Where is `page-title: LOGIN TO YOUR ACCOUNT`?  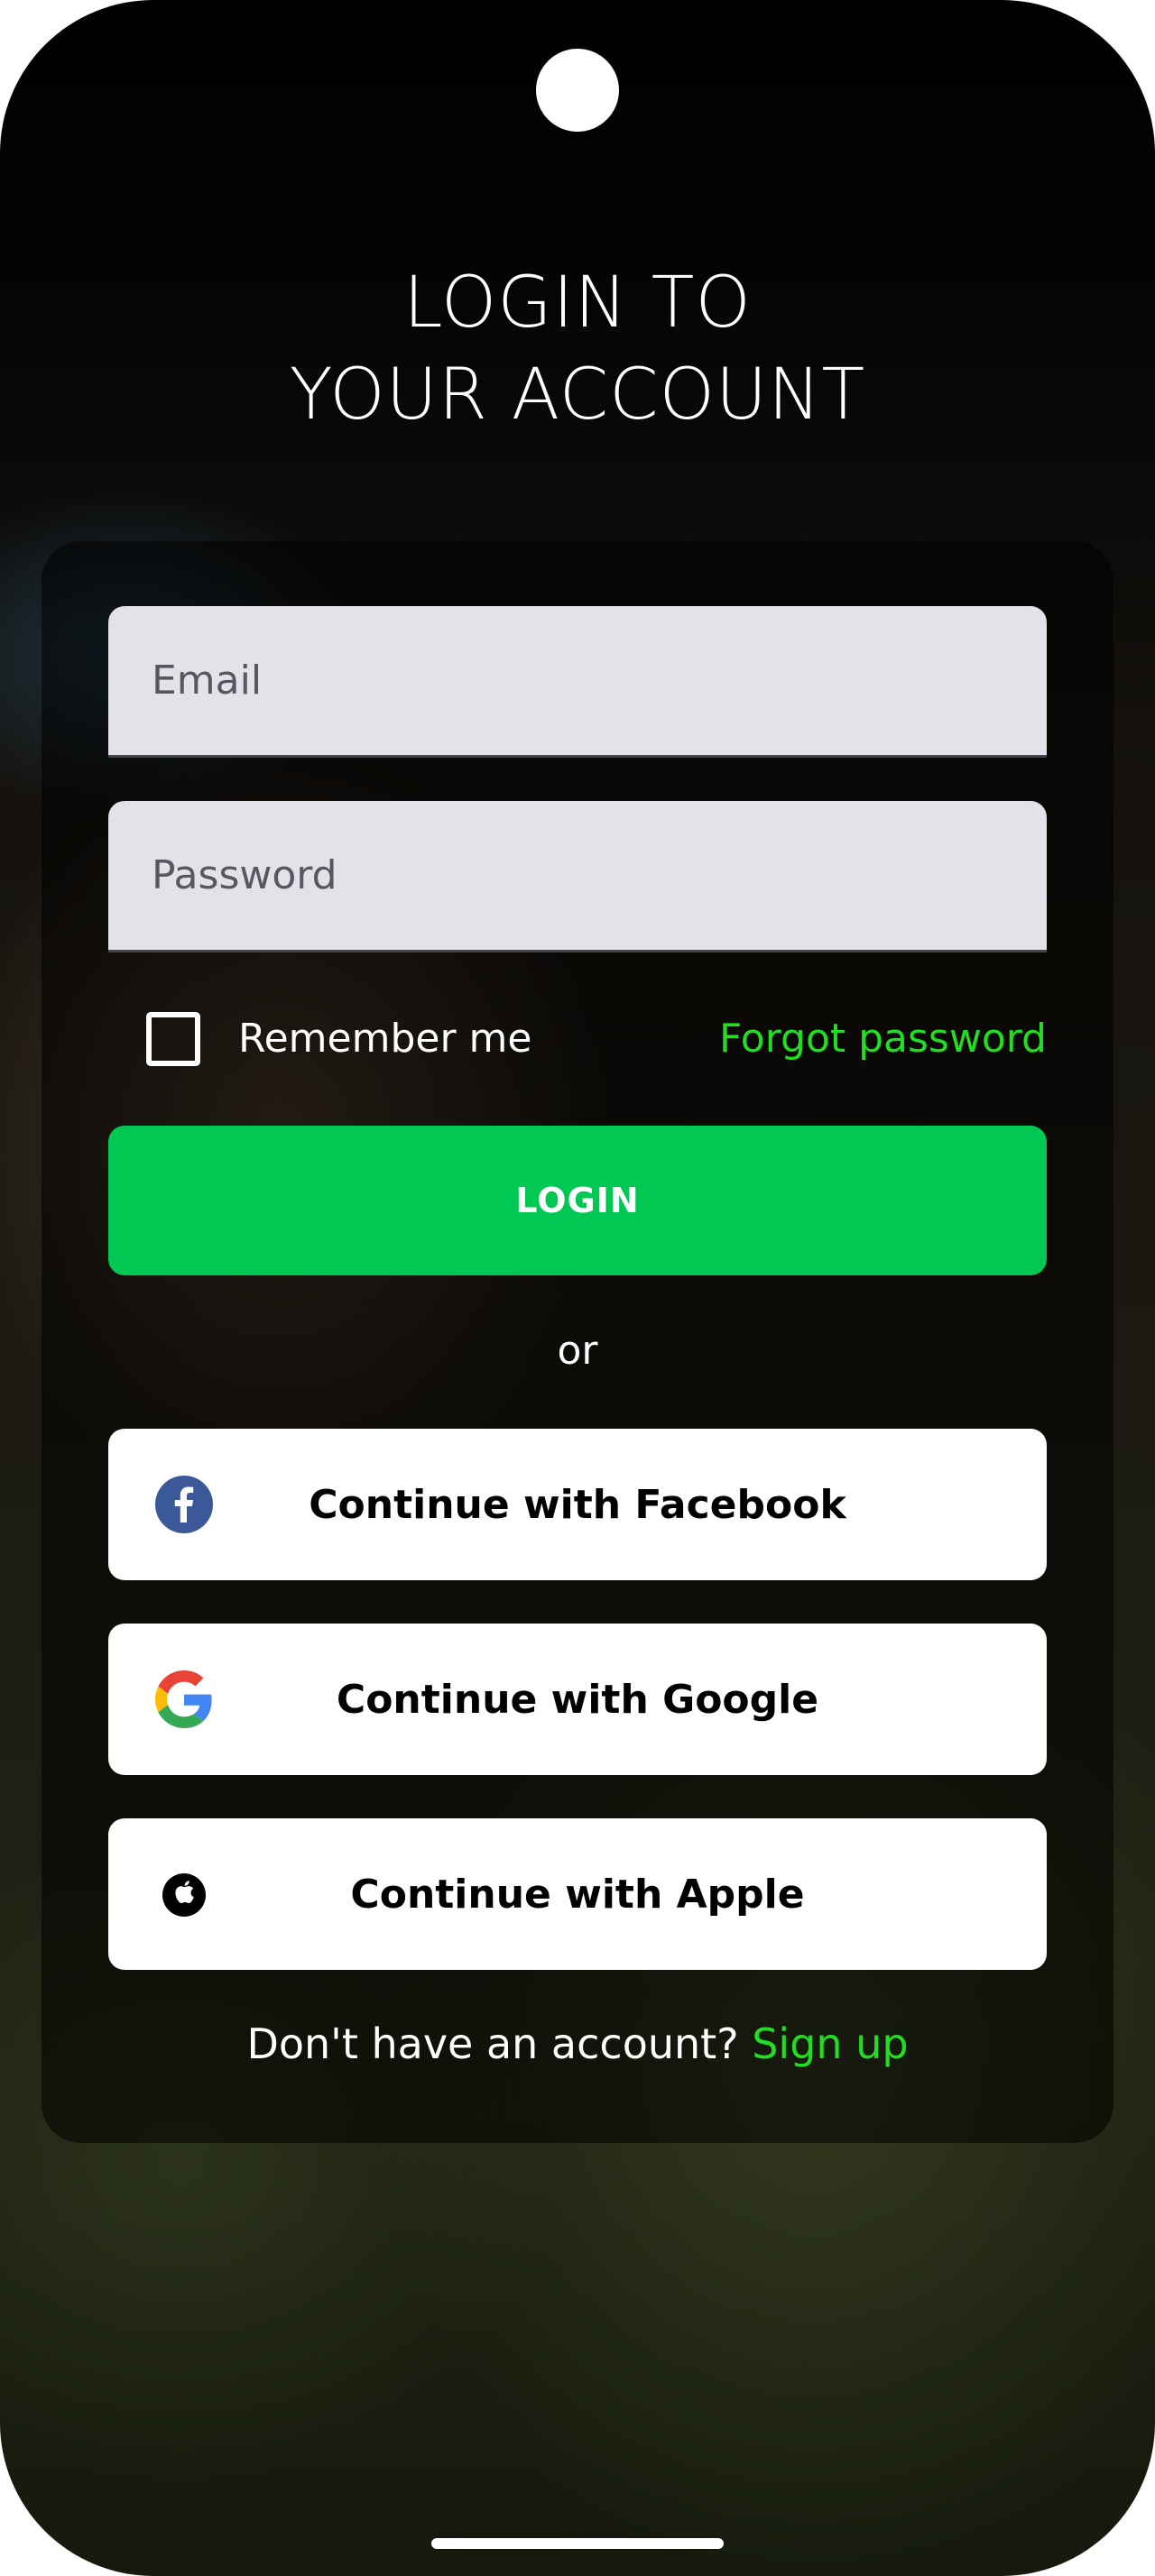 page-title: LOGIN TO YOUR ACCOUNT is located at coordinates (577, 349).